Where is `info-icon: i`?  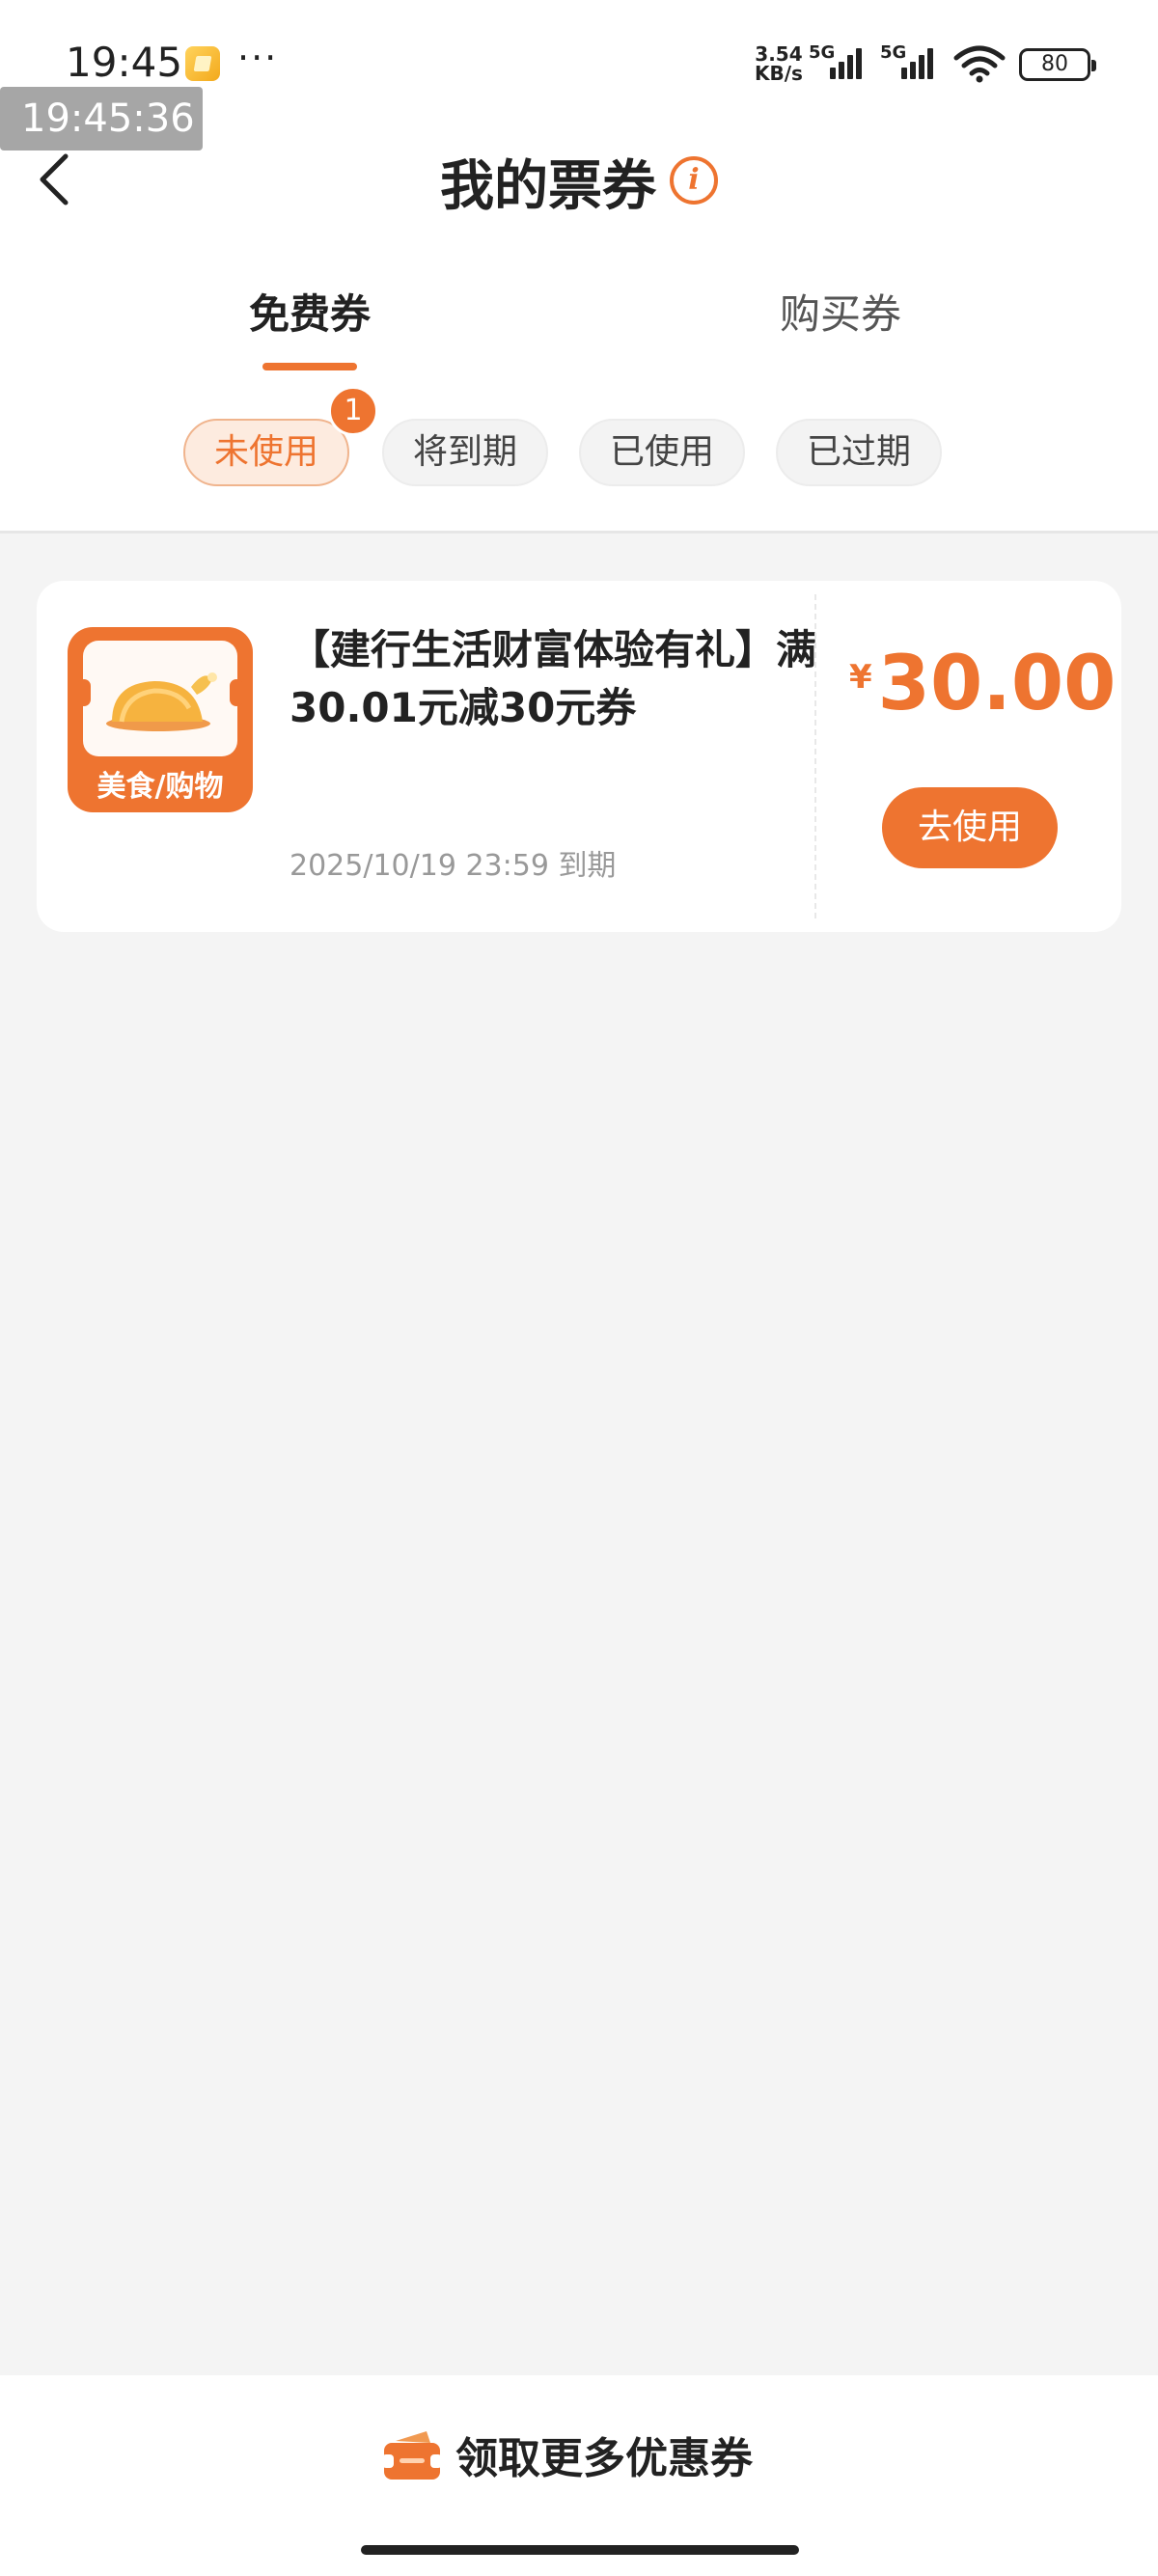
info-icon: i is located at coordinates (694, 180).